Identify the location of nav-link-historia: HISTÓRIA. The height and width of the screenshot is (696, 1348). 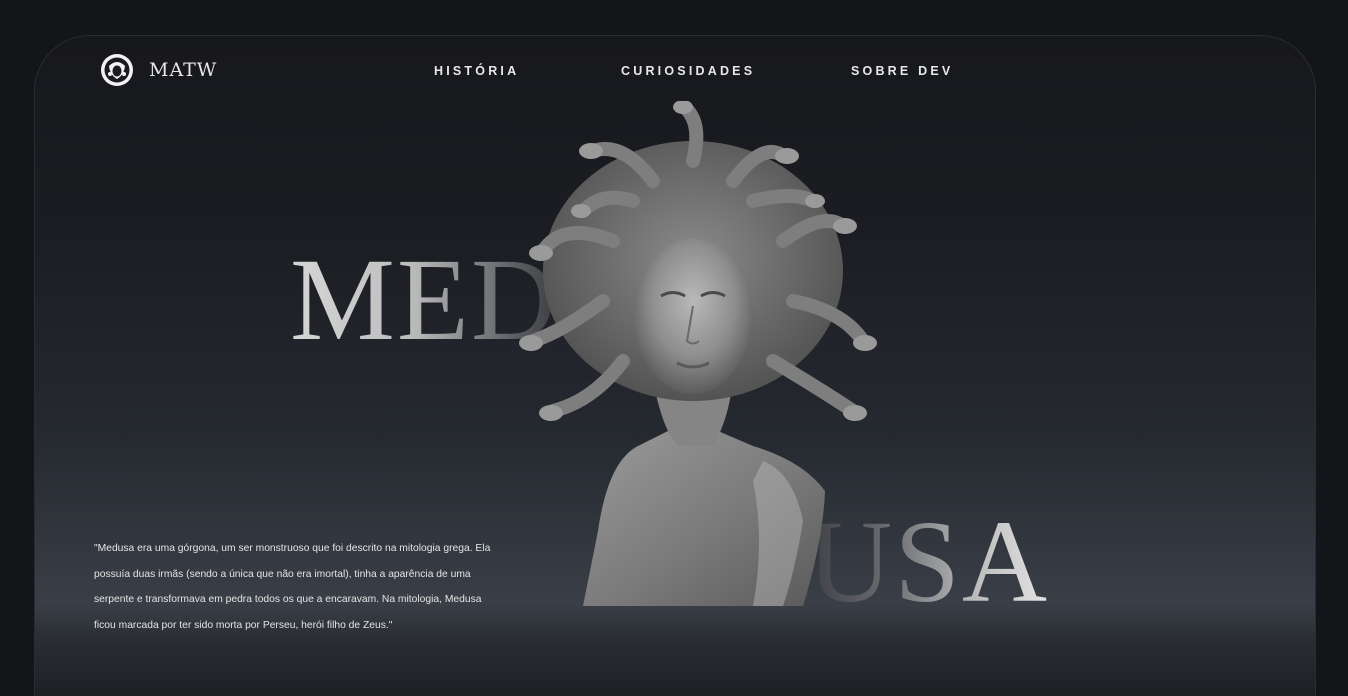
(476, 71).